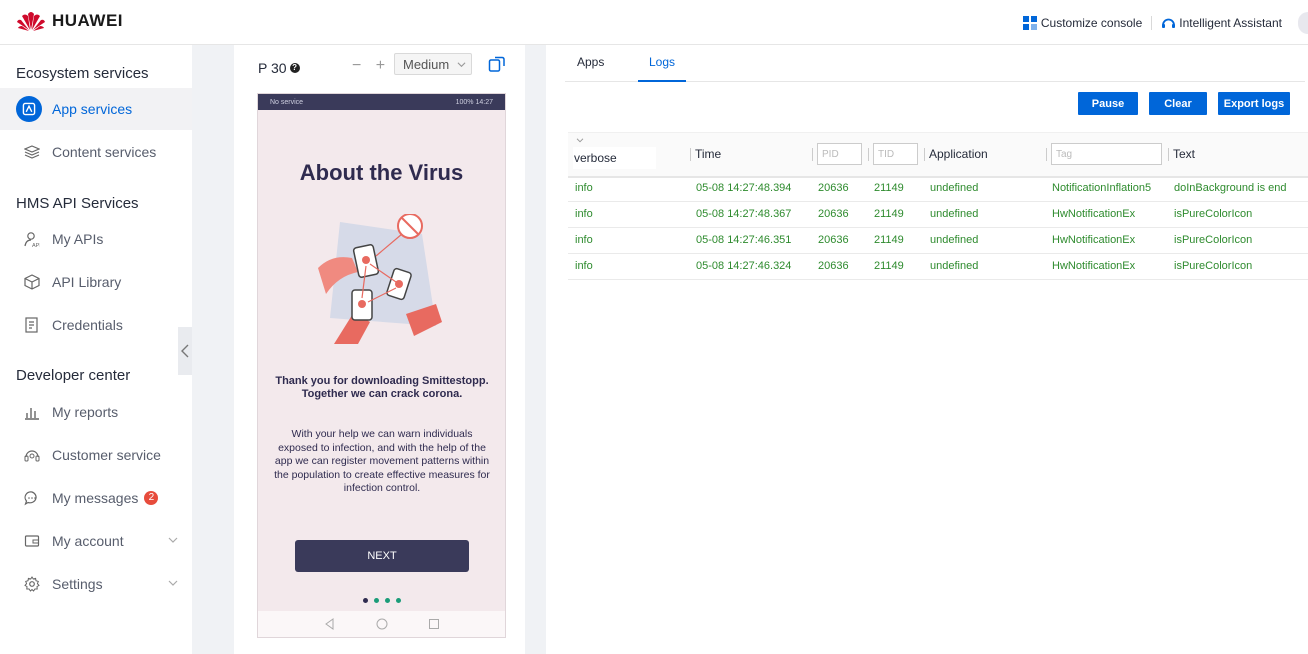 The image size is (1308, 654). Describe the element at coordinates (958, 154) in the screenshot. I see `column-application: Application` at that location.